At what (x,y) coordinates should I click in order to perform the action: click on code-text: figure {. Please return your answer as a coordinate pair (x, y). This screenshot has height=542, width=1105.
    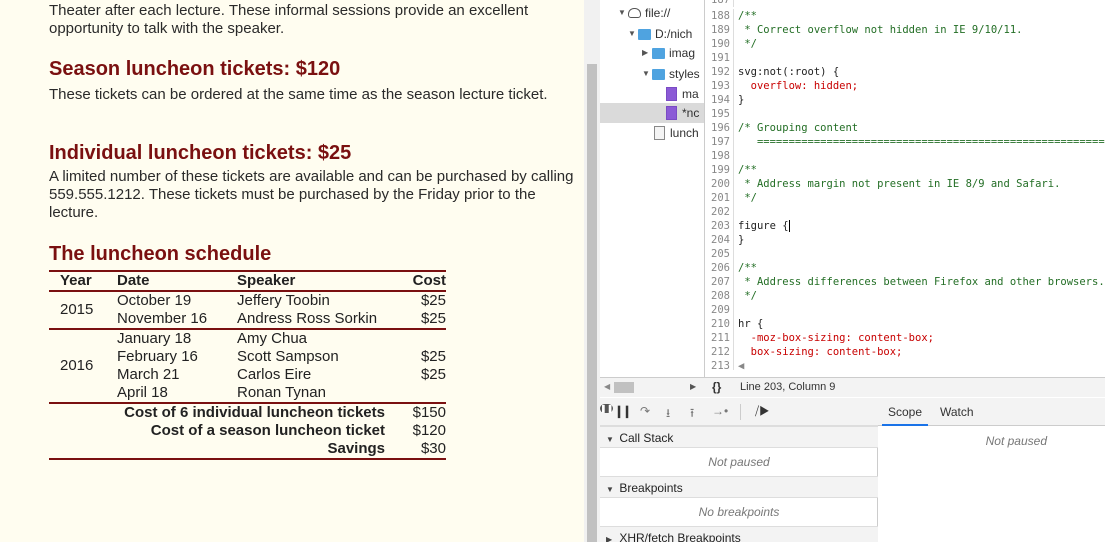
    Looking at the image, I should click on (763, 226).